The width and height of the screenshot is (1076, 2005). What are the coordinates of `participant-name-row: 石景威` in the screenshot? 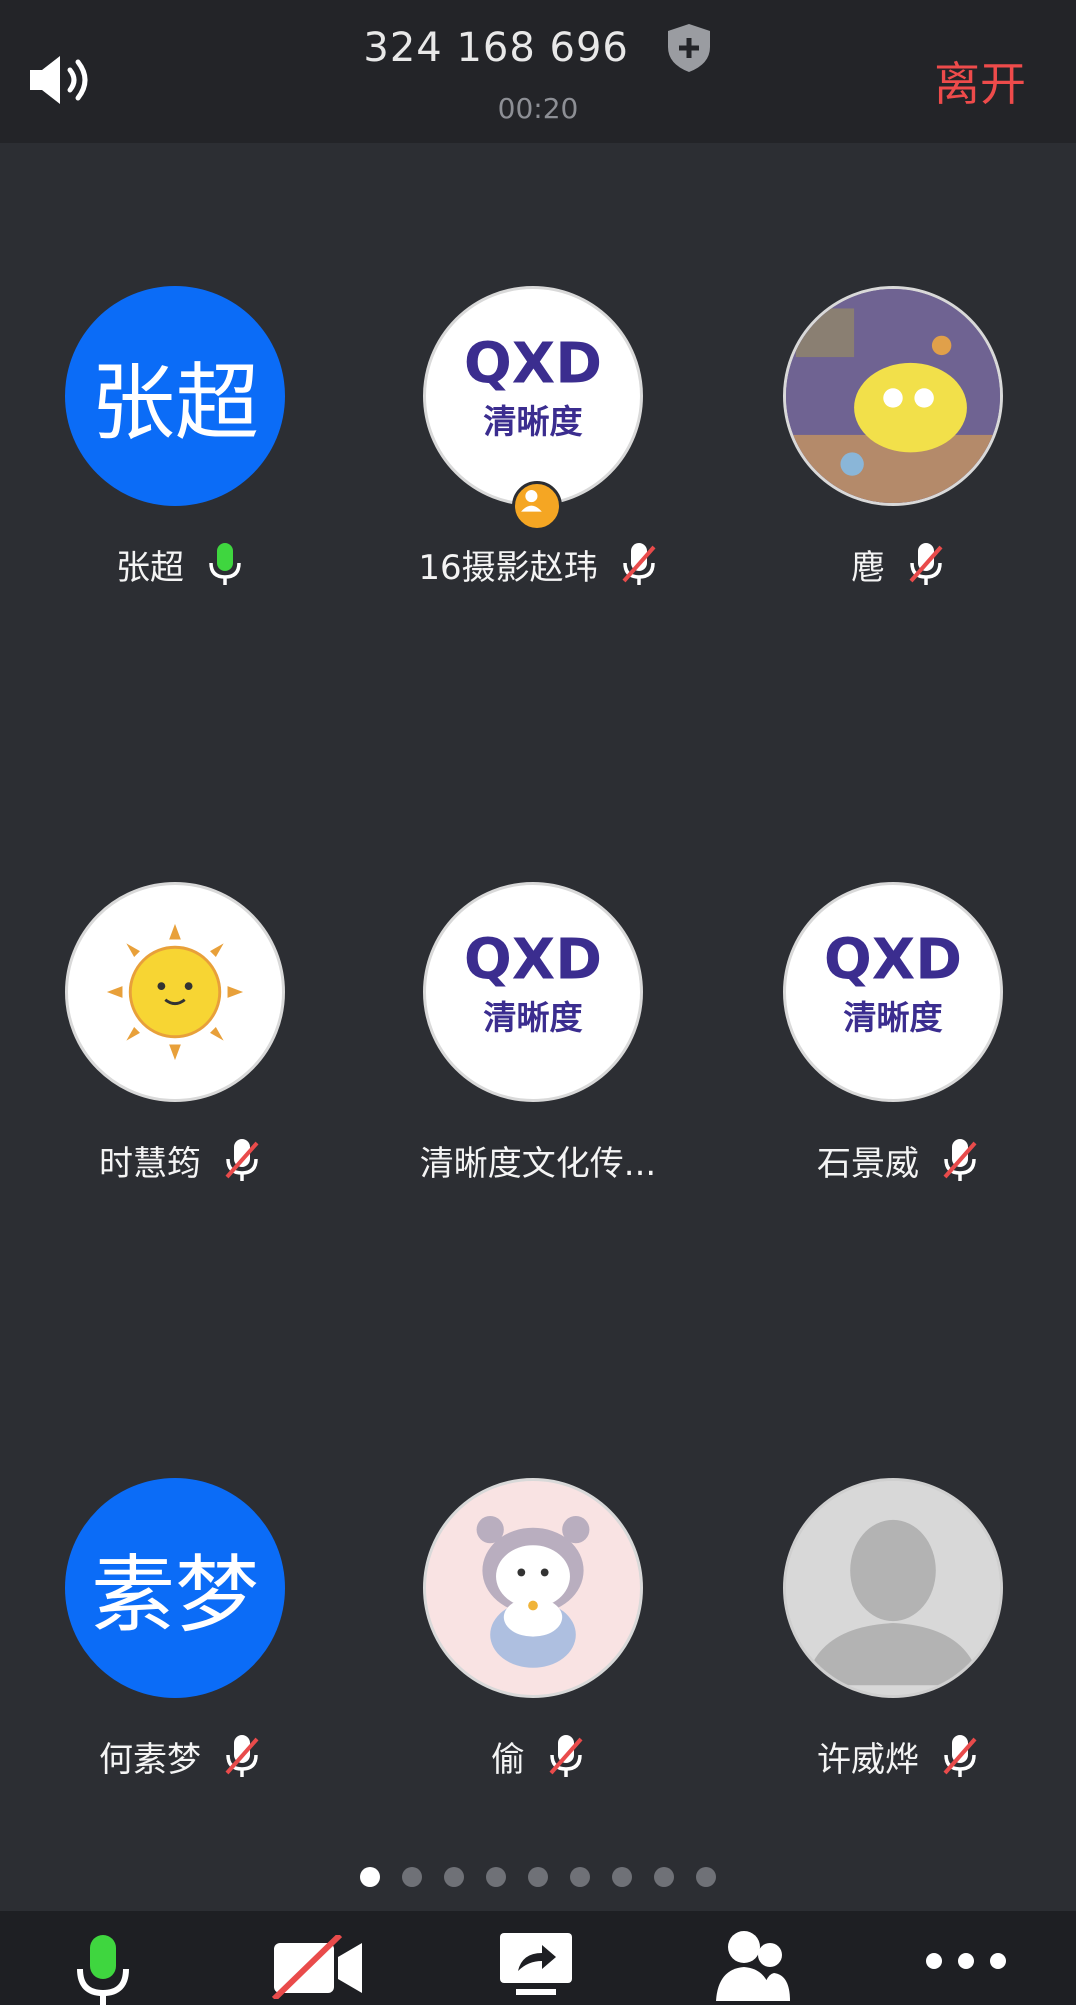 It's located at (897, 1160).